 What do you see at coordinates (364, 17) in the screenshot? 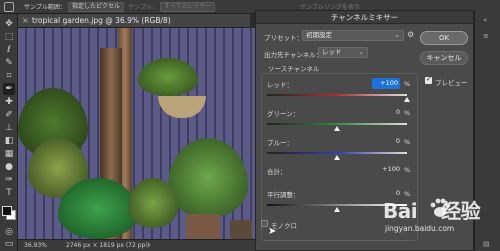
I see `dialog-title: チャンネルミキサー` at bounding box center [364, 17].